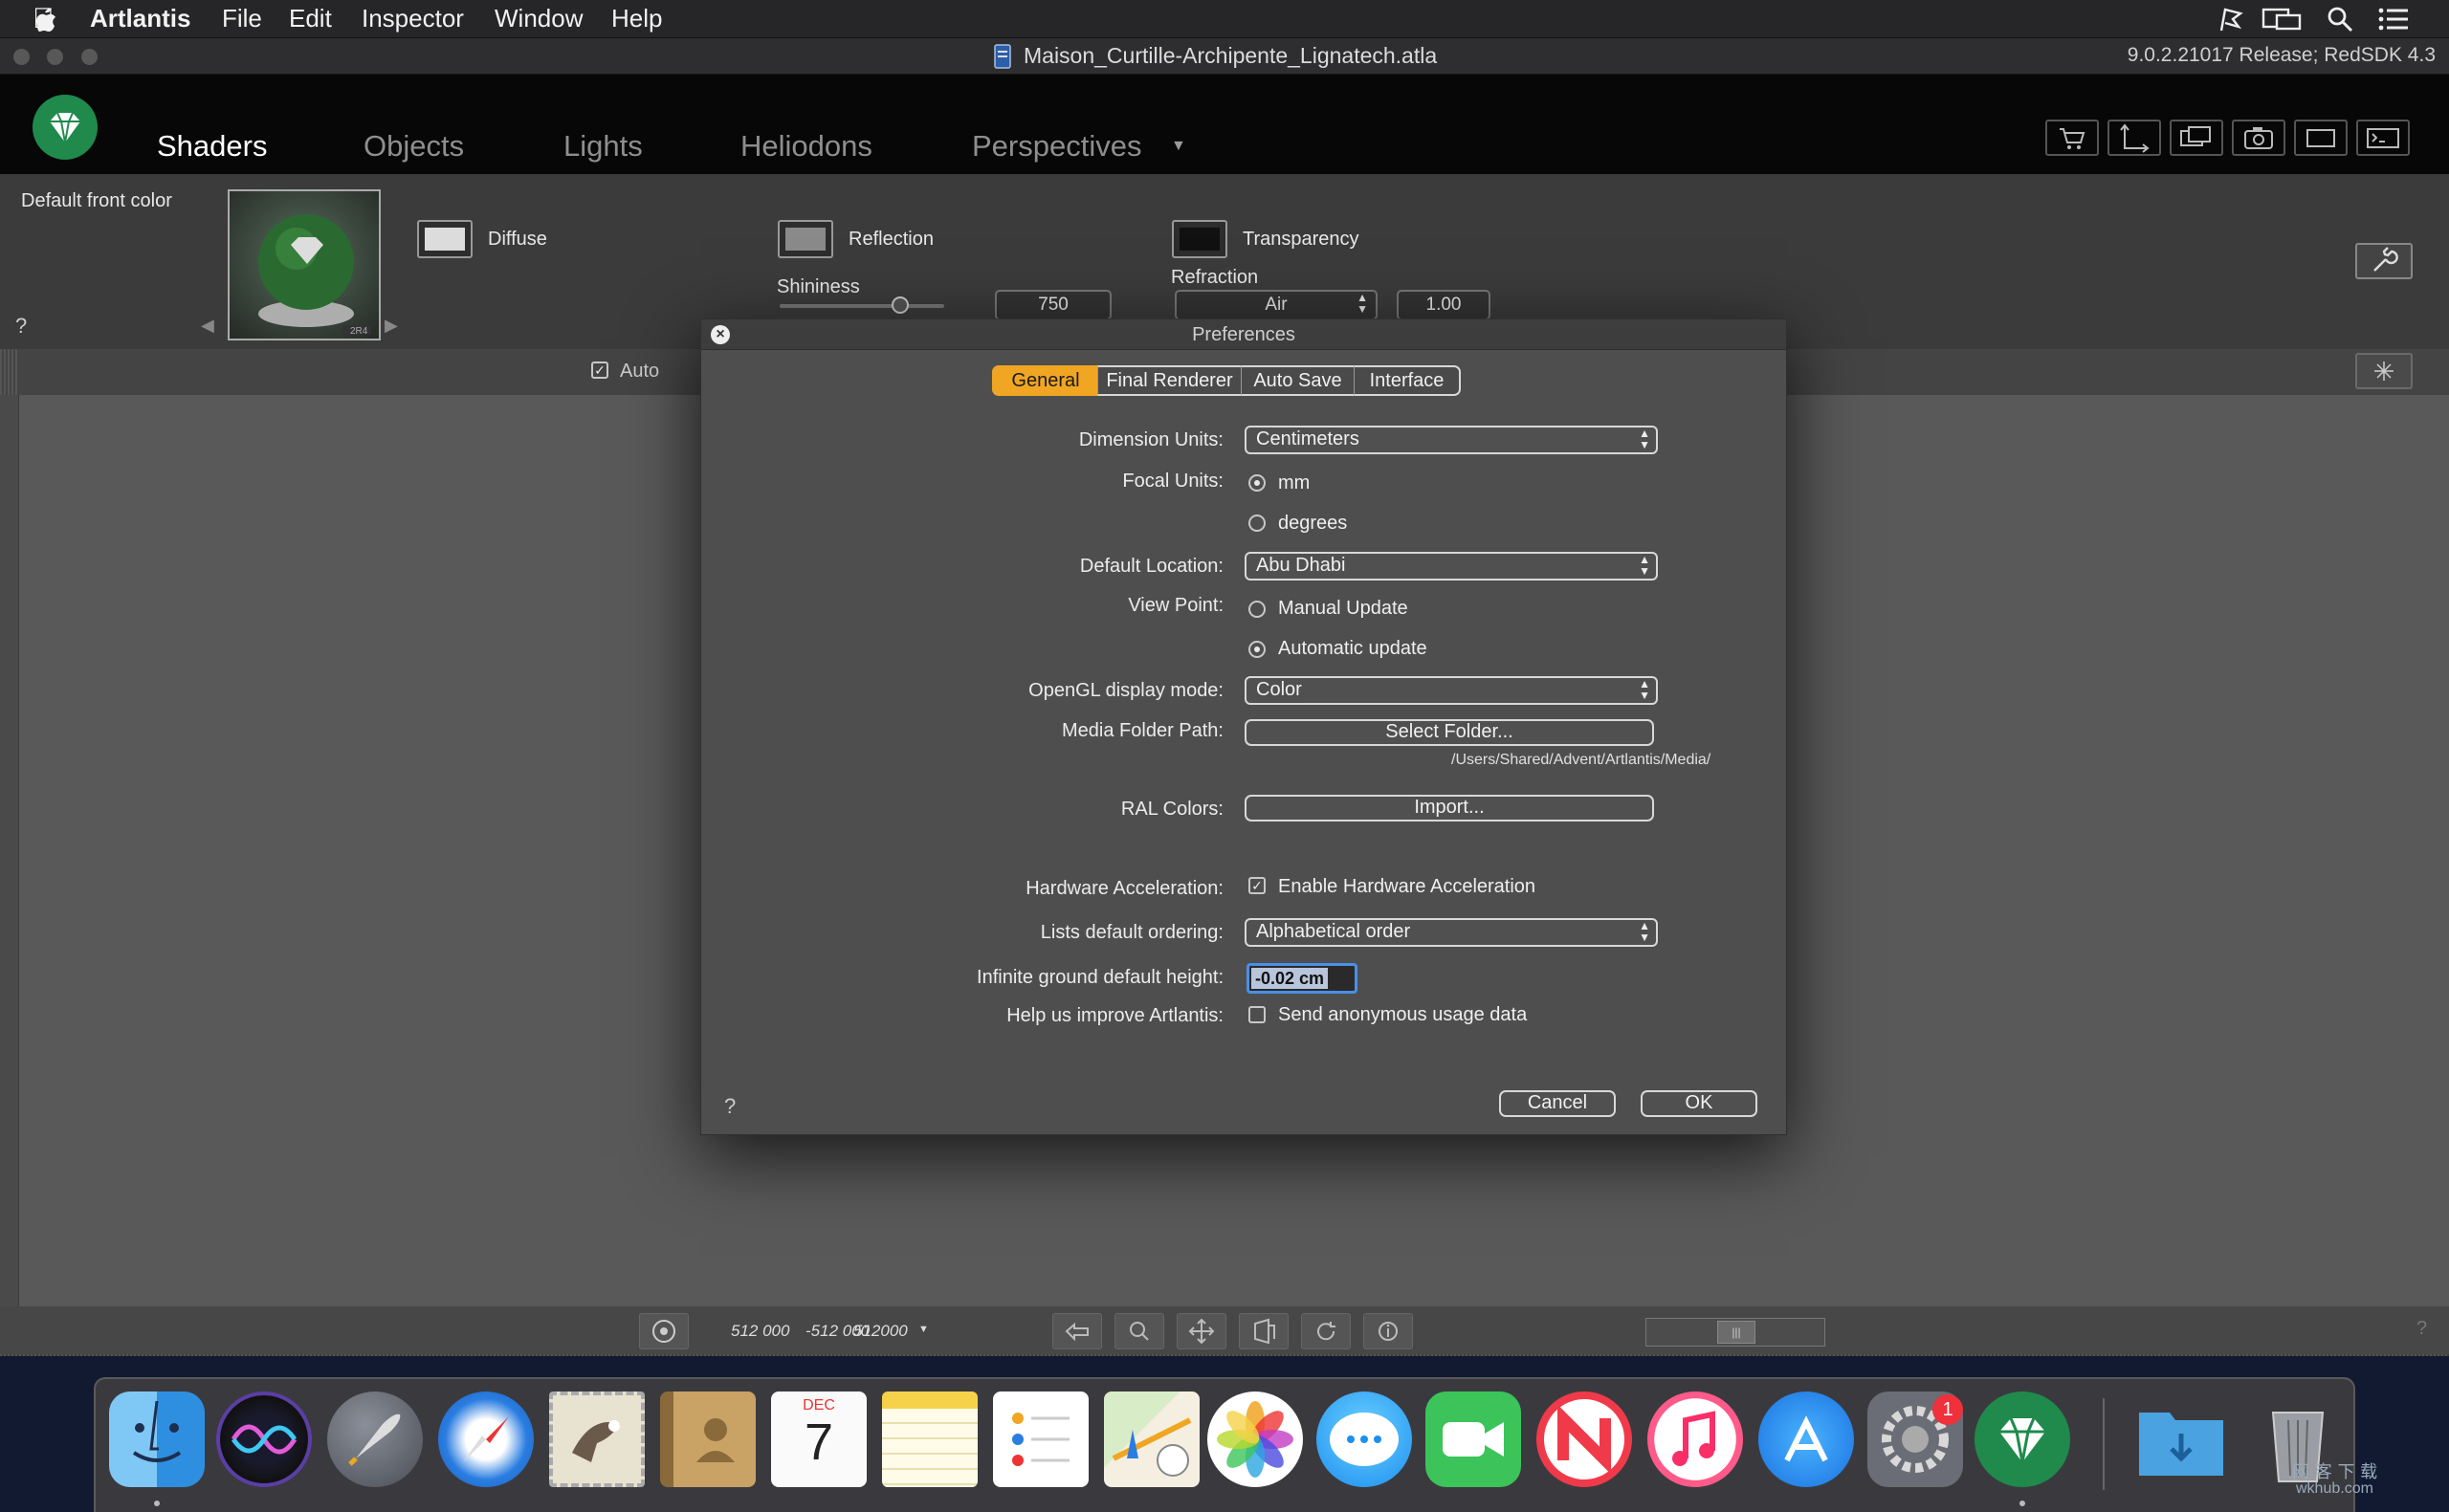 Image resolution: width=2449 pixels, height=1512 pixels. I want to click on crop-button, so click(2321, 138).